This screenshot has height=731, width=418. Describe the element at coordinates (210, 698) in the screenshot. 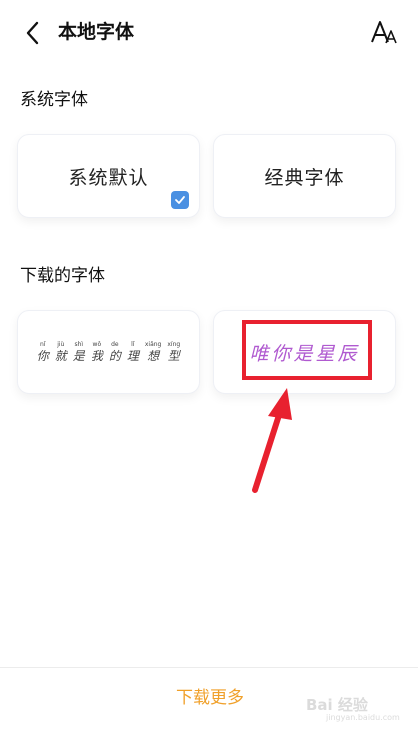

I see `download-more-button: 下载更多` at that location.